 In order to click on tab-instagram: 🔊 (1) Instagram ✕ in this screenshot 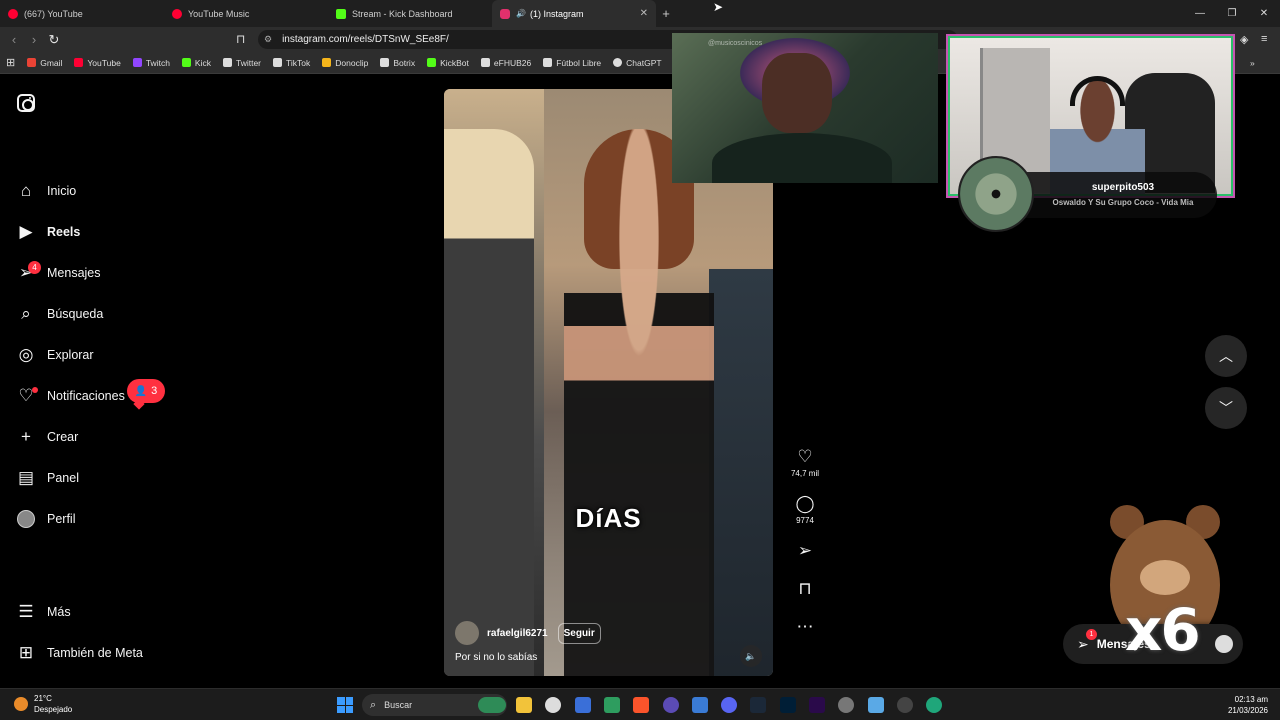, I will do `click(574, 13)`.